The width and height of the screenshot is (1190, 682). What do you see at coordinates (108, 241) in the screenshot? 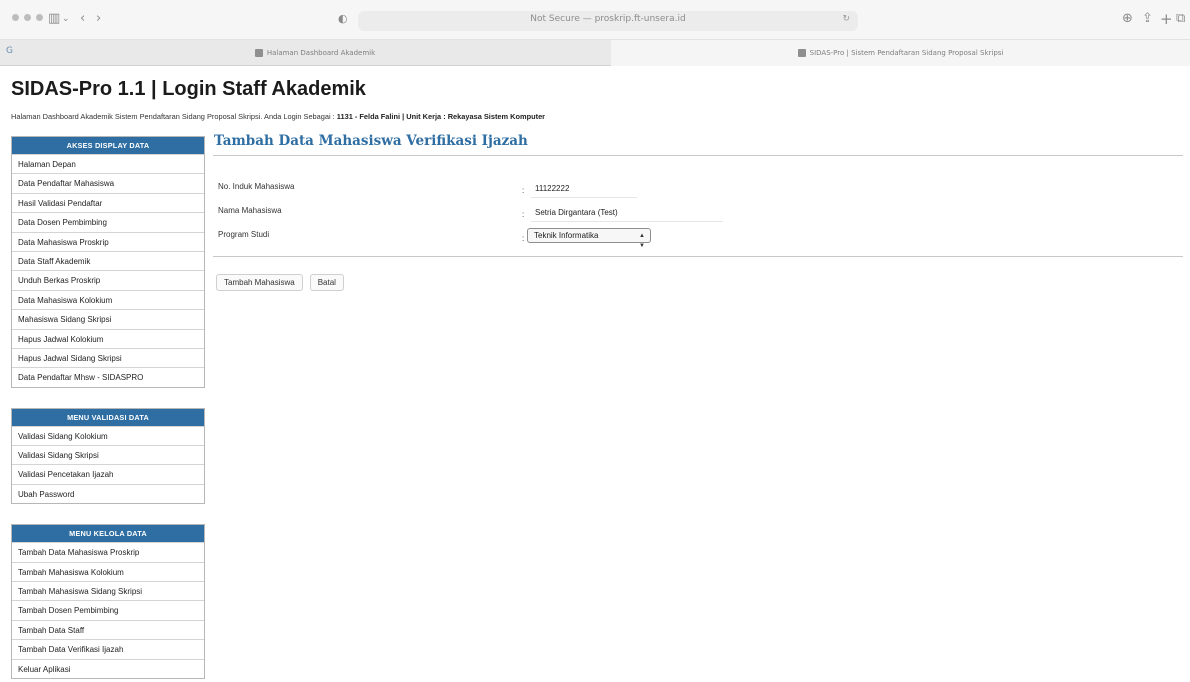
I see `sidebar-item-mahasiswa-proskrip: Data Mahasiswa Proskrip` at bounding box center [108, 241].